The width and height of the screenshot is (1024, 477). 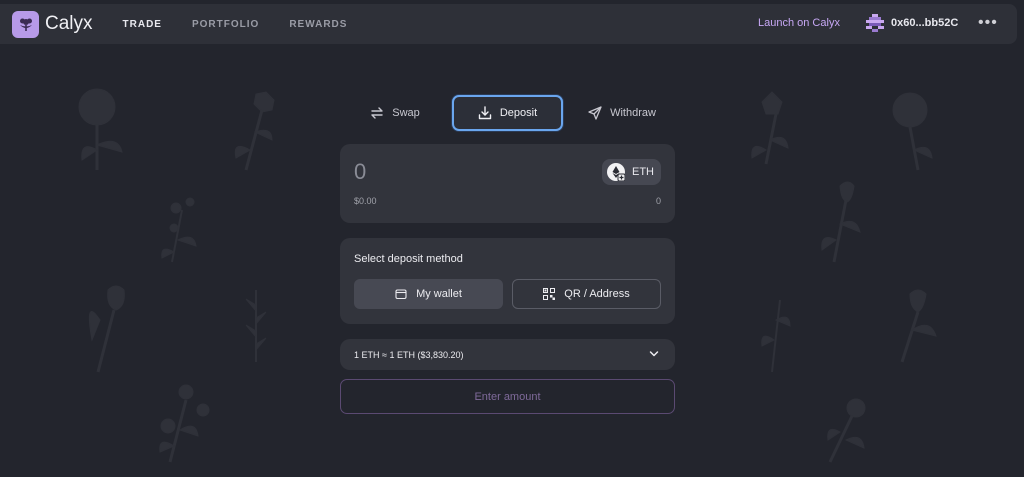 I want to click on download-icon, so click(x=485, y=113).